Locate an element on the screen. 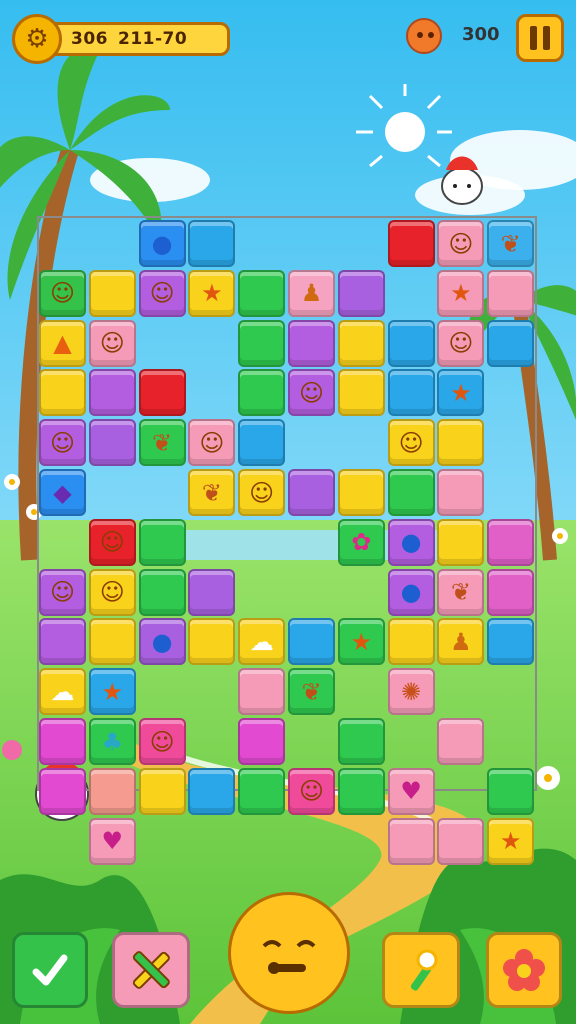 Image resolution: width=576 pixels, height=1024 pixels. tools-button is located at coordinates (151, 970).